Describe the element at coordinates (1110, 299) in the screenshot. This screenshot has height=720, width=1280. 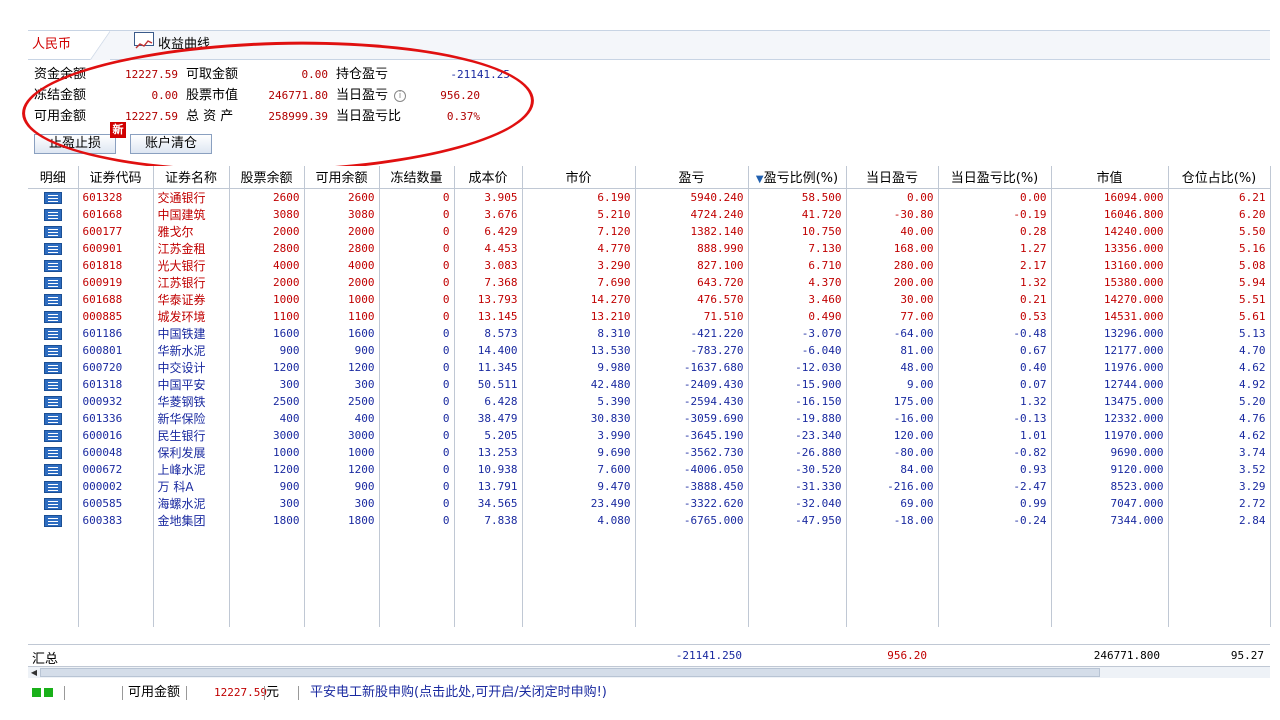
I see `cell-mv: 14270.000` at that location.